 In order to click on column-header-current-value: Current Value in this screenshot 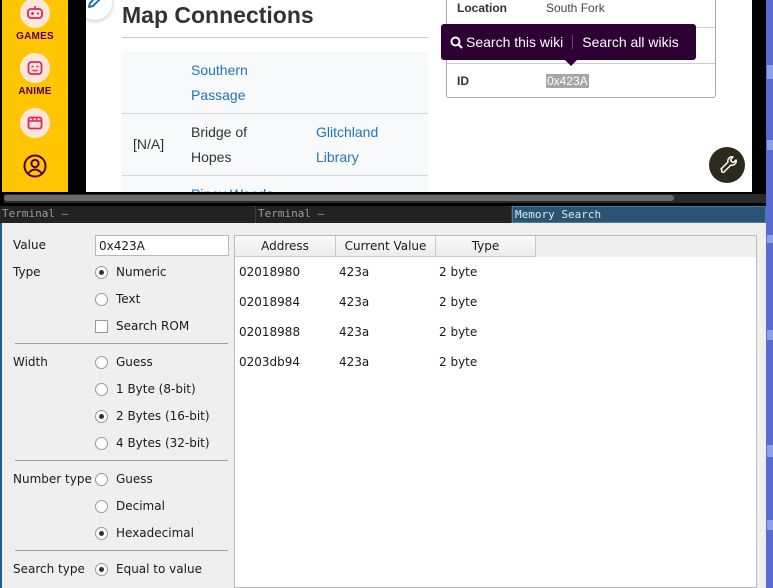, I will do `click(386, 246)`.